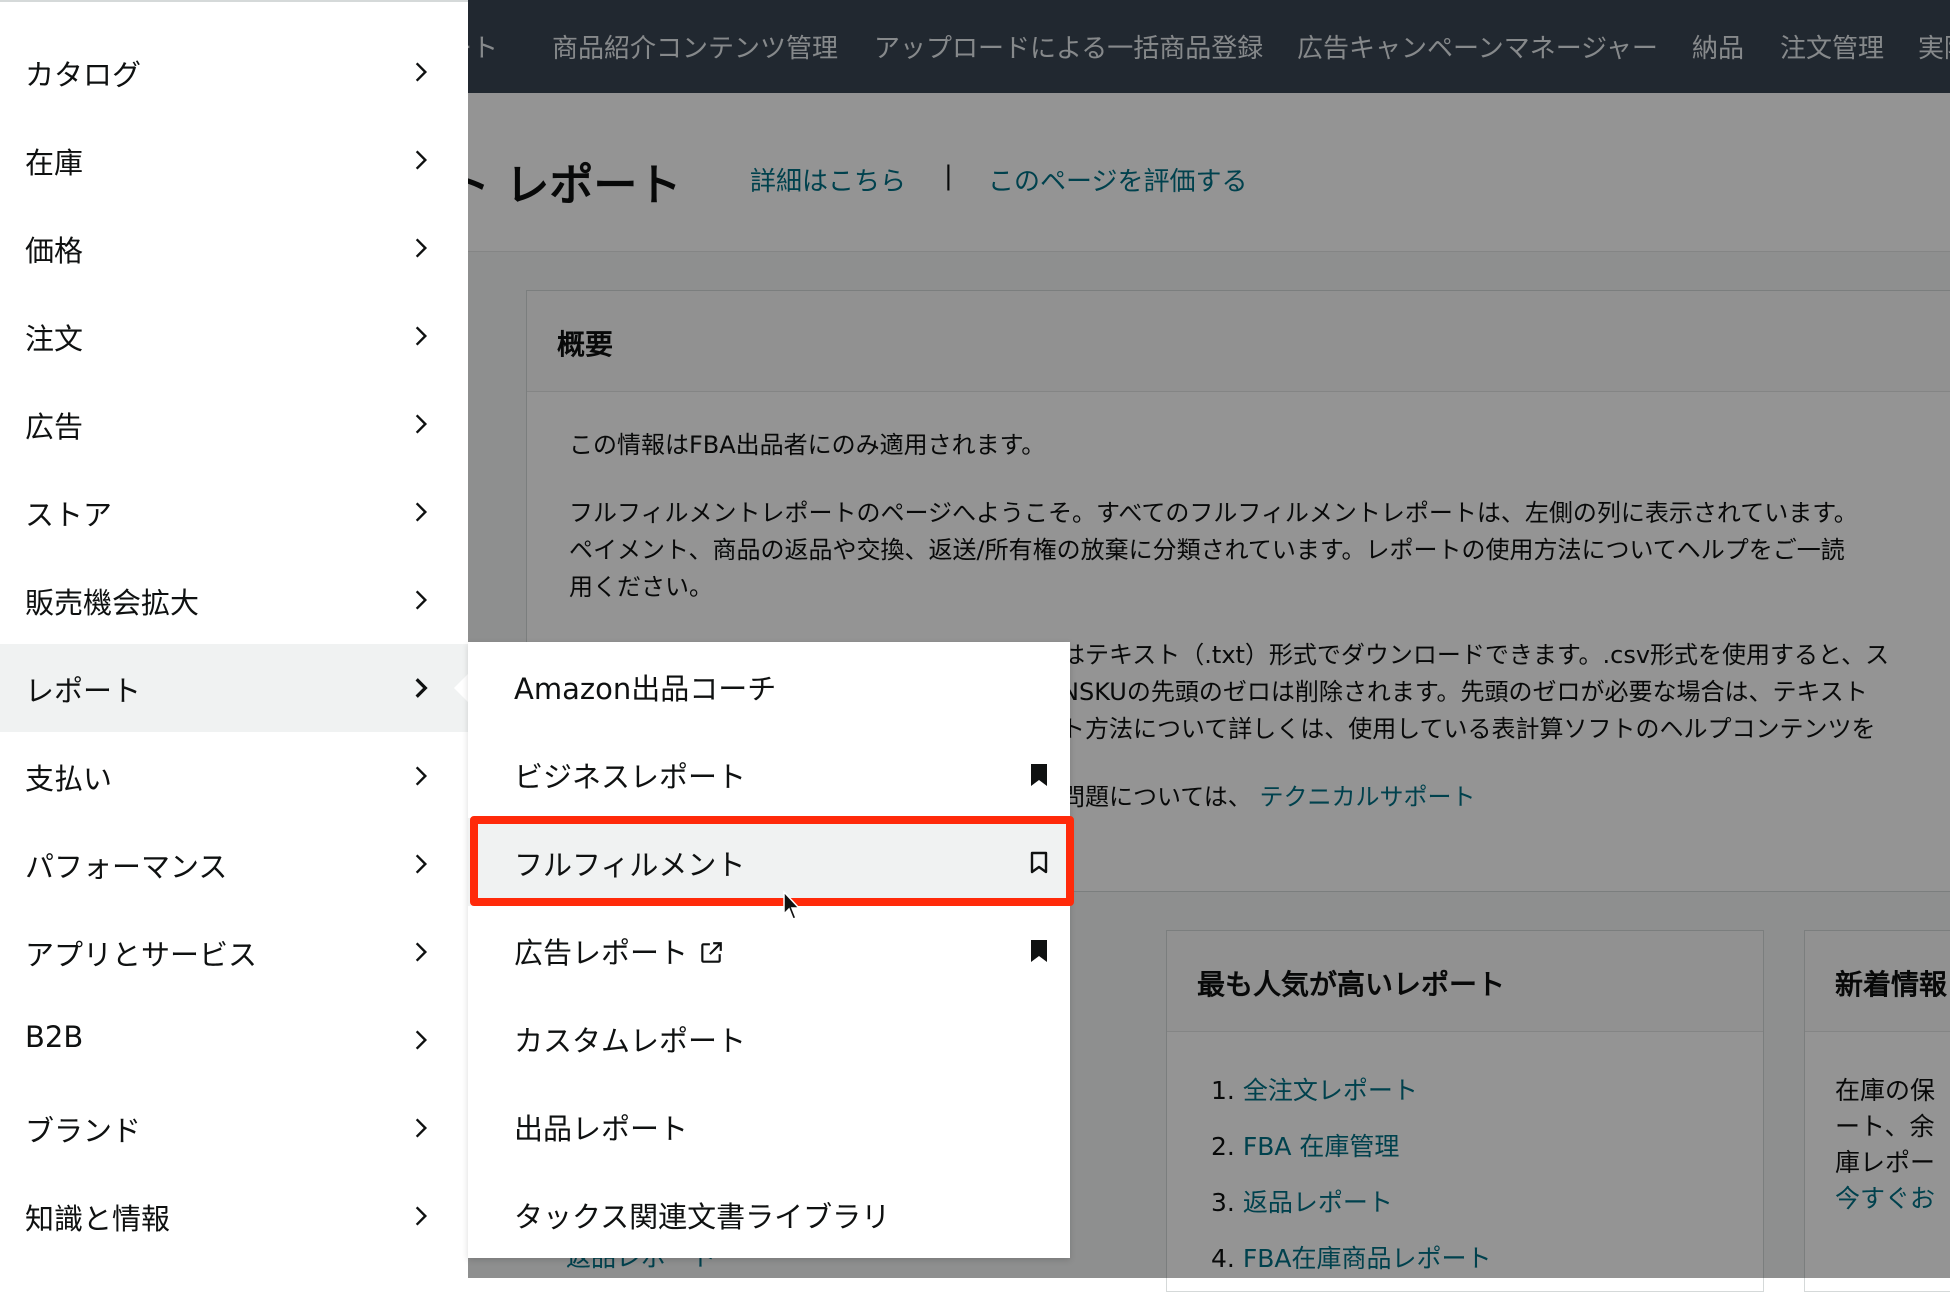 Image resolution: width=1950 pixels, height=1292 pixels. What do you see at coordinates (54, 1037) in the screenshot?
I see `sidebar-item-label: B2B` at bounding box center [54, 1037].